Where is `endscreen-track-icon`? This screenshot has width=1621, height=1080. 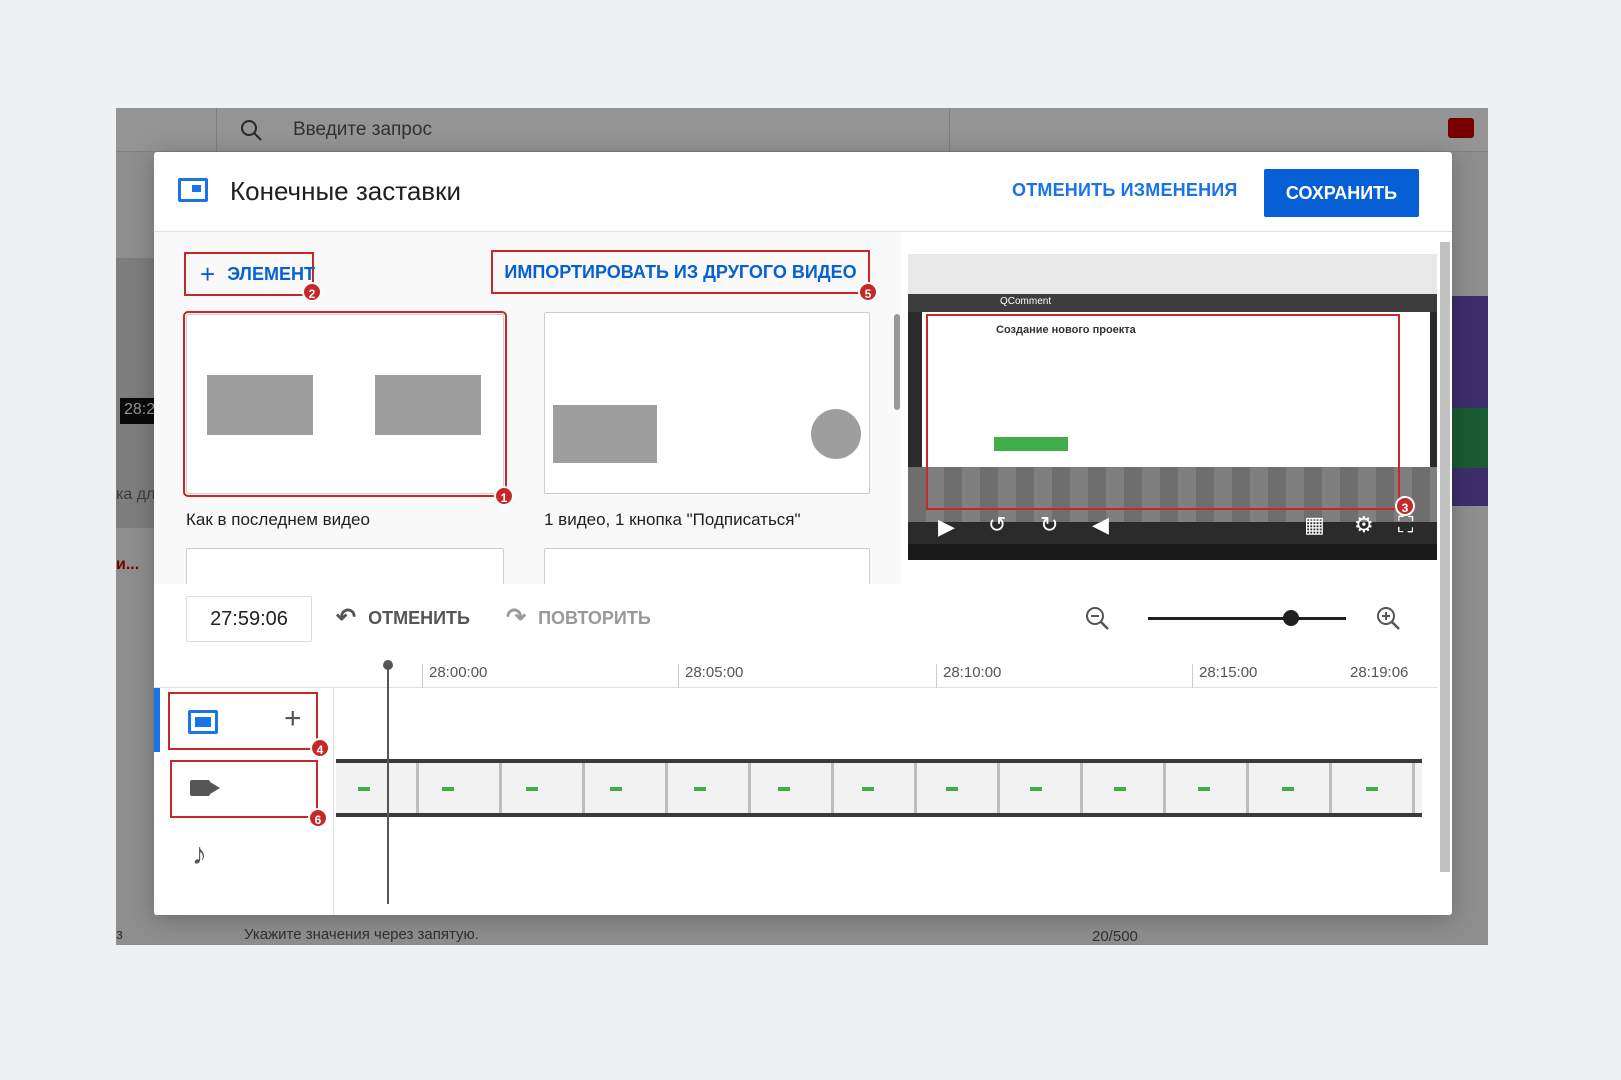 endscreen-track-icon is located at coordinates (203, 722).